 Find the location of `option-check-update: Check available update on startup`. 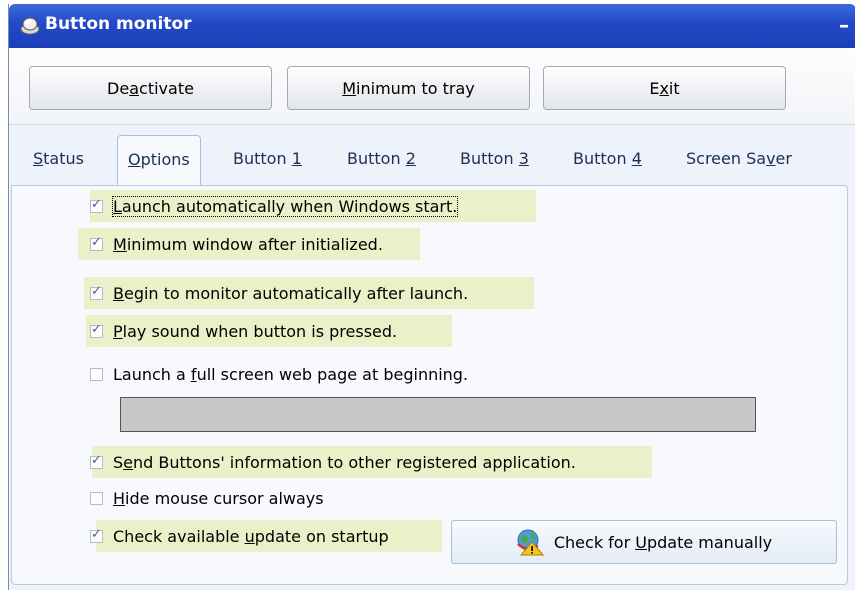

option-check-update: Check available update on startup is located at coordinates (266, 536).